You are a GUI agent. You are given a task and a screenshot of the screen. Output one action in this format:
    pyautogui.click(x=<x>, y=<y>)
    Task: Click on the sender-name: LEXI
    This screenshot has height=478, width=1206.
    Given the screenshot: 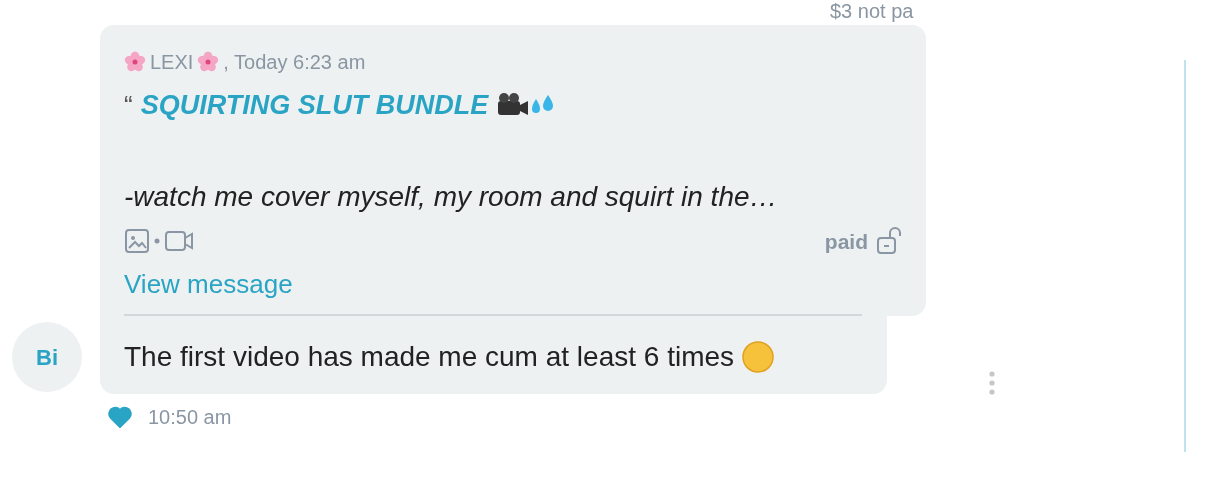 What is the action you would take?
    pyautogui.click(x=172, y=62)
    